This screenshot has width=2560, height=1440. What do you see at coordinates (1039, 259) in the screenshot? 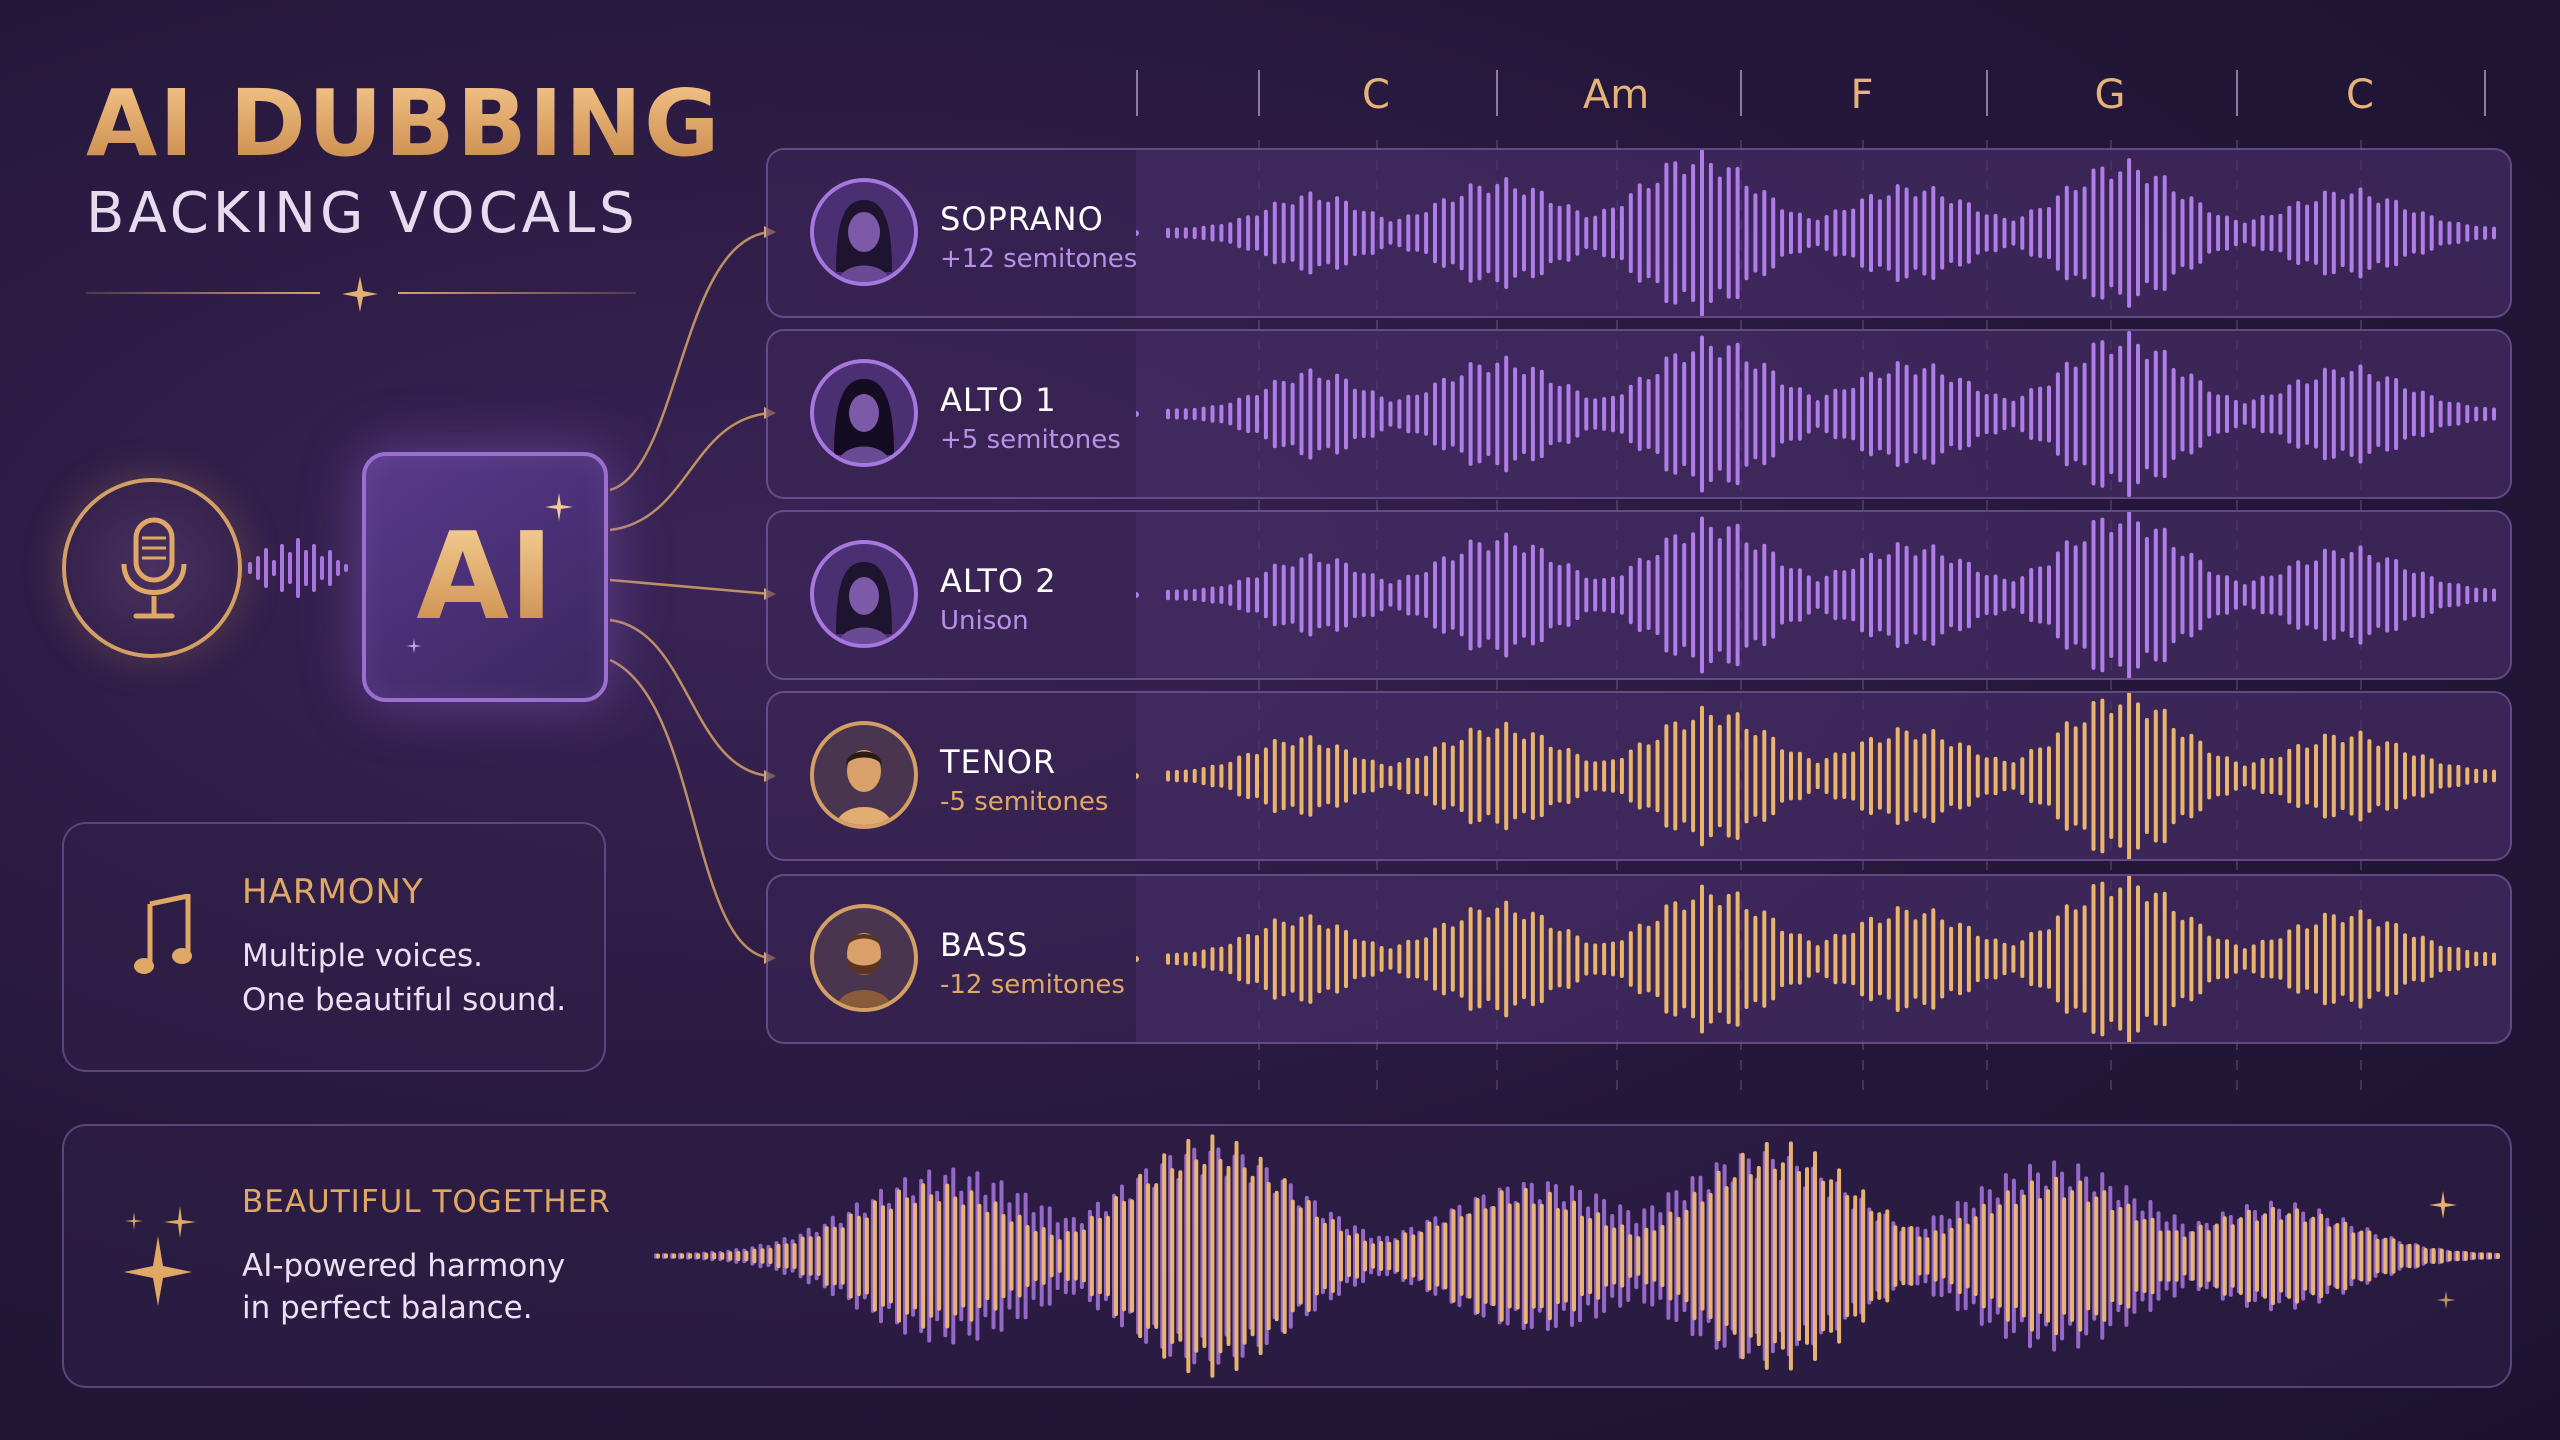
I see `track-detail: +12 semitones` at bounding box center [1039, 259].